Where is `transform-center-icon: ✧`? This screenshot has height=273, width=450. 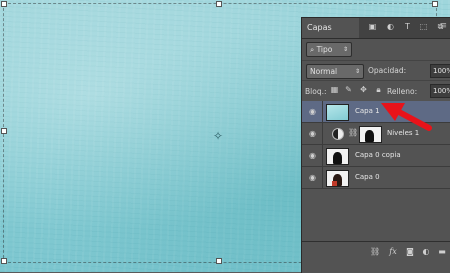 transform-center-icon: ✧ is located at coordinates (218, 136).